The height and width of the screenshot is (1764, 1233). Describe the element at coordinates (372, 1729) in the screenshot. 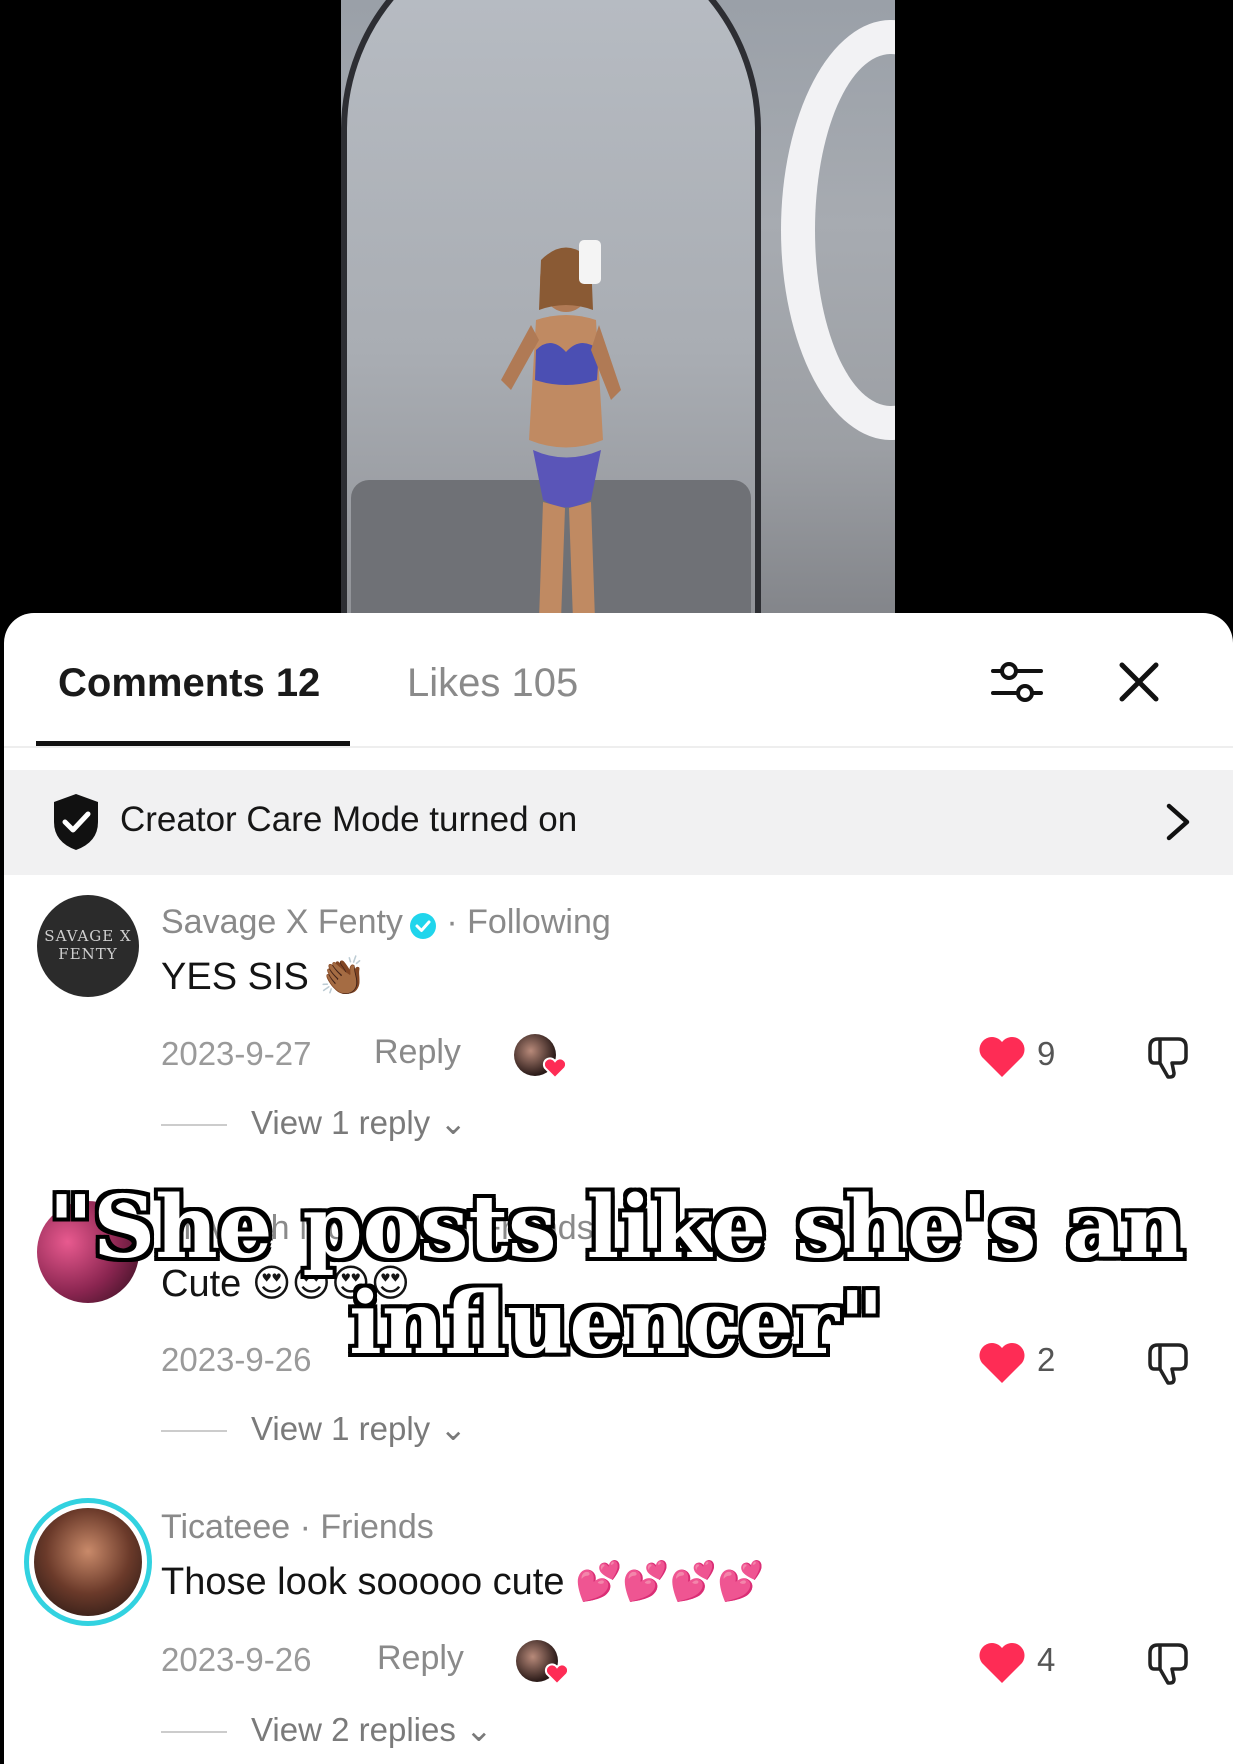

I see `view-replies-text: View 2 replies ⌄` at that location.